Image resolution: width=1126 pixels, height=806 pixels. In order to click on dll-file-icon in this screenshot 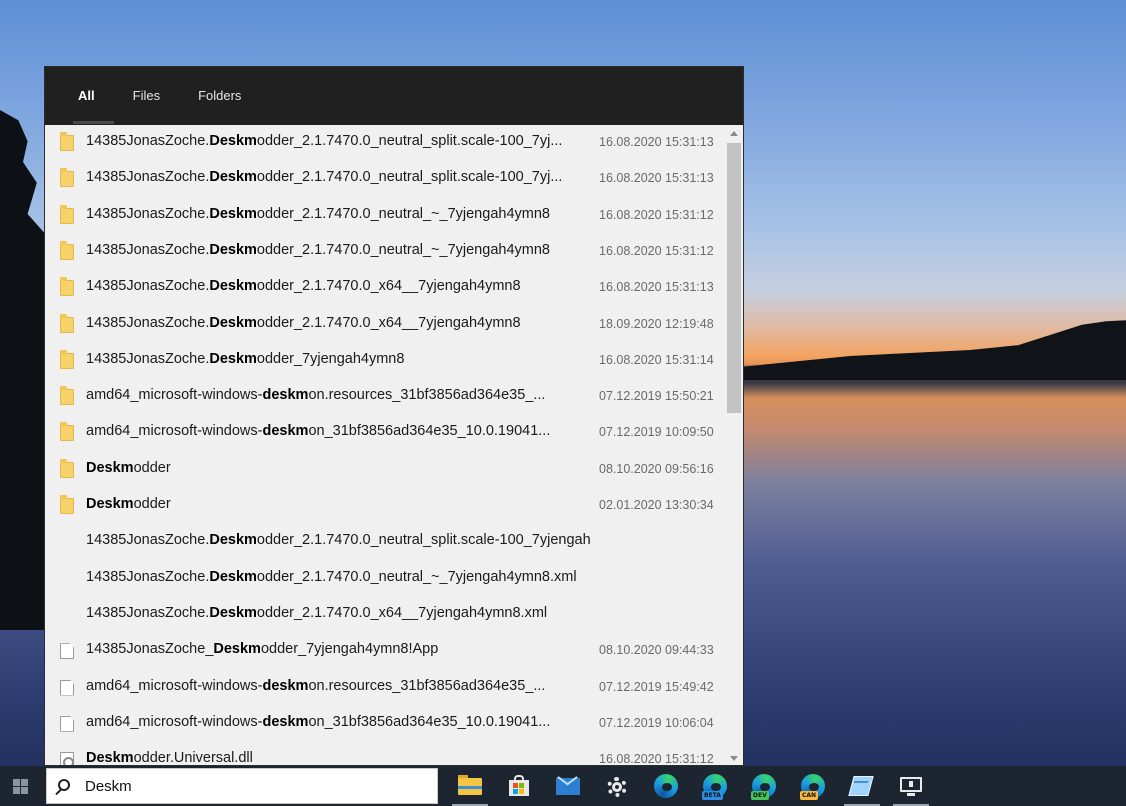, I will do `click(67, 758)`.